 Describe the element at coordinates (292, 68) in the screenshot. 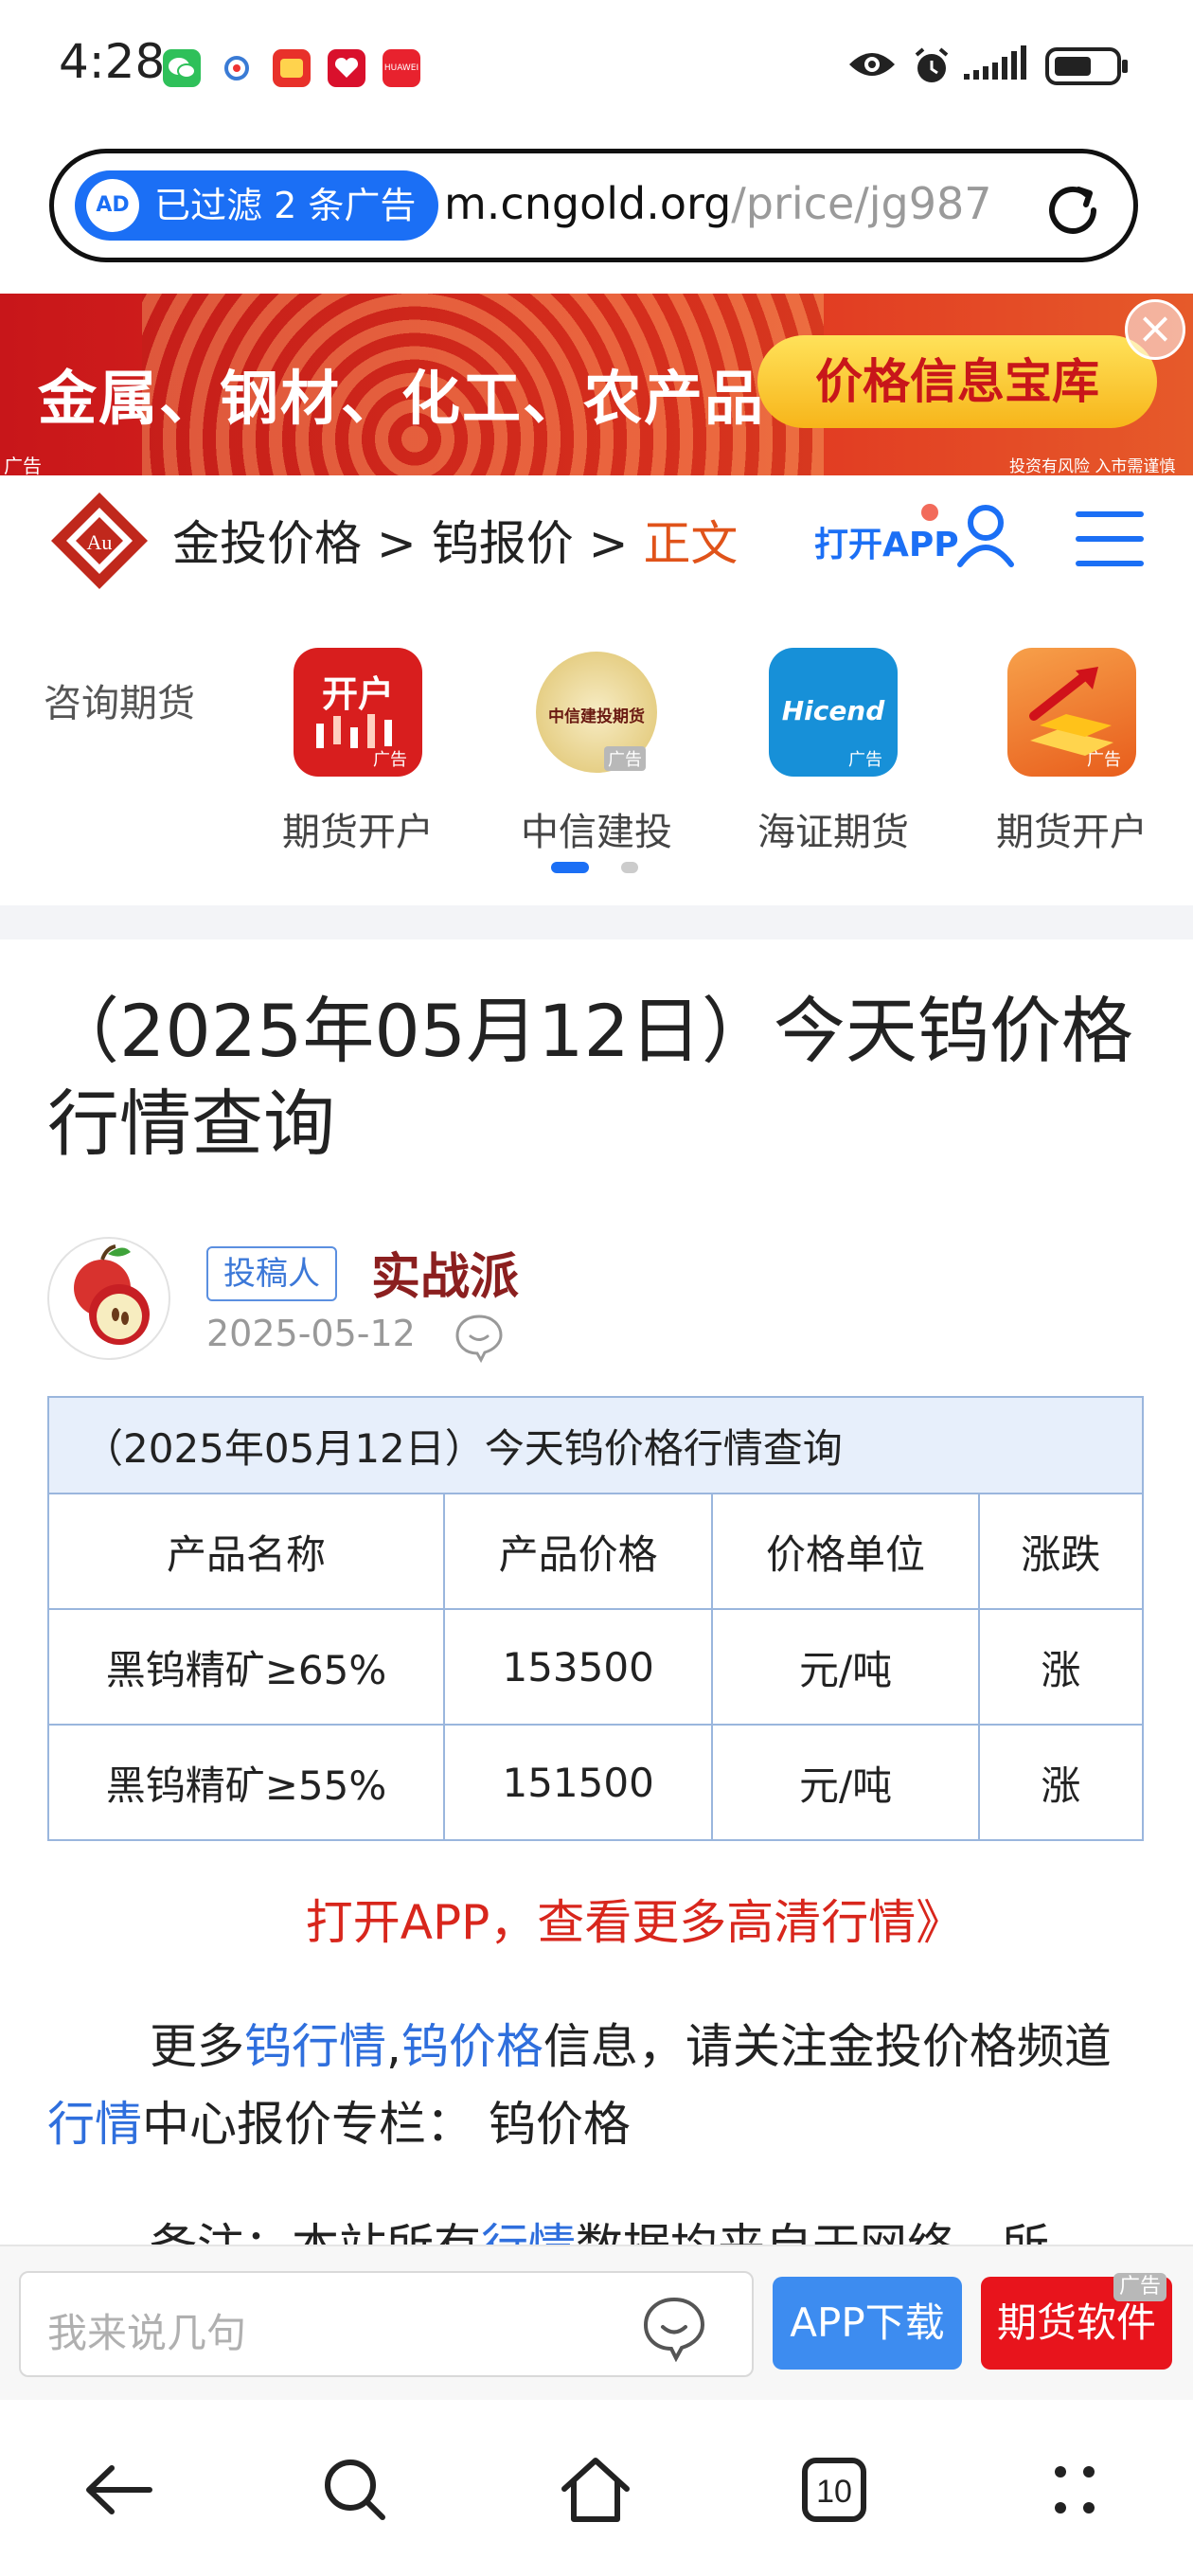

I see `meituan-icon` at that location.